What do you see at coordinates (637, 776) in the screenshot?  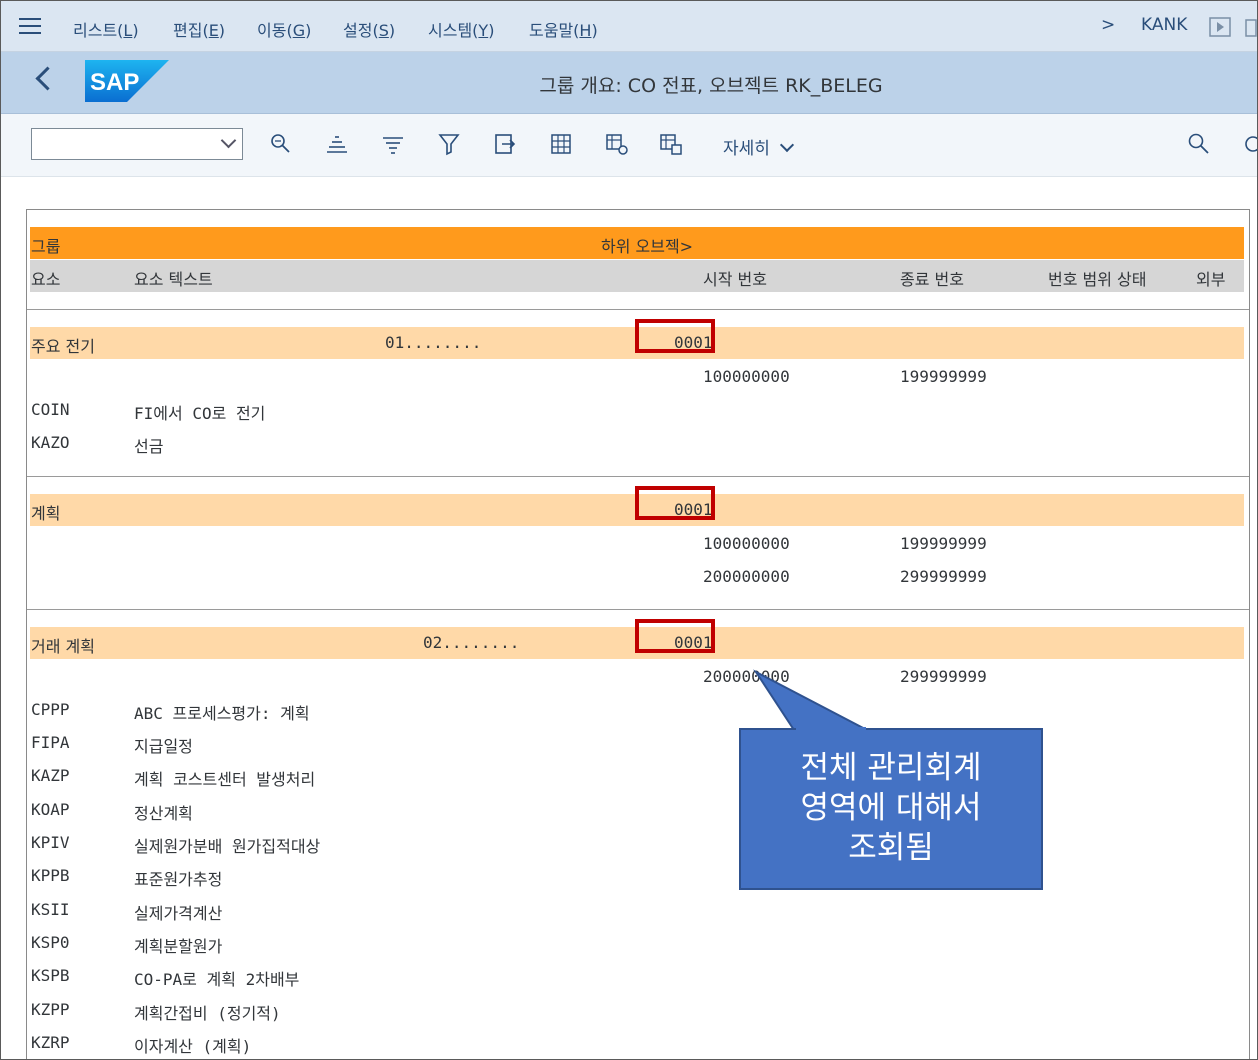 I see `element-row: KAZP 계획 코스트센터 발생처리` at bounding box center [637, 776].